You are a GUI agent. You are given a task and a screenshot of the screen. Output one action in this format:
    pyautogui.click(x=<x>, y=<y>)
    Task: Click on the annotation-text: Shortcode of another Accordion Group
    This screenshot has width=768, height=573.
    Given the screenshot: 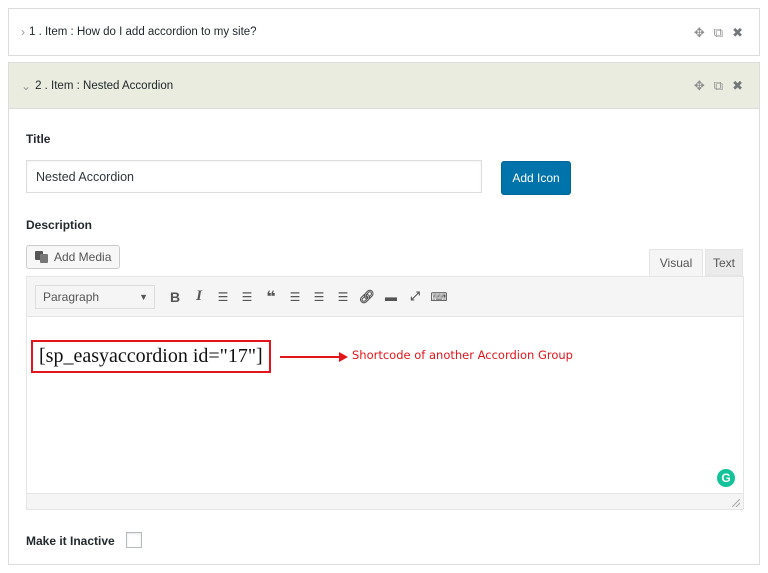 What is the action you would take?
    pyautogui.click(x=462, y=355)
    